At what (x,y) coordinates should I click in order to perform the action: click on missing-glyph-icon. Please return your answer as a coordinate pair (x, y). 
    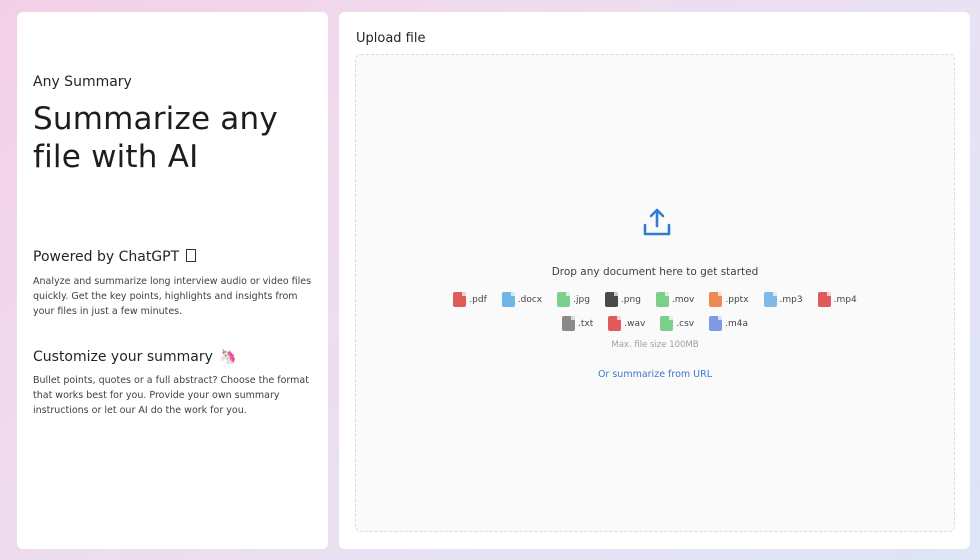
    Looking at the image, I should click on (190, 255).